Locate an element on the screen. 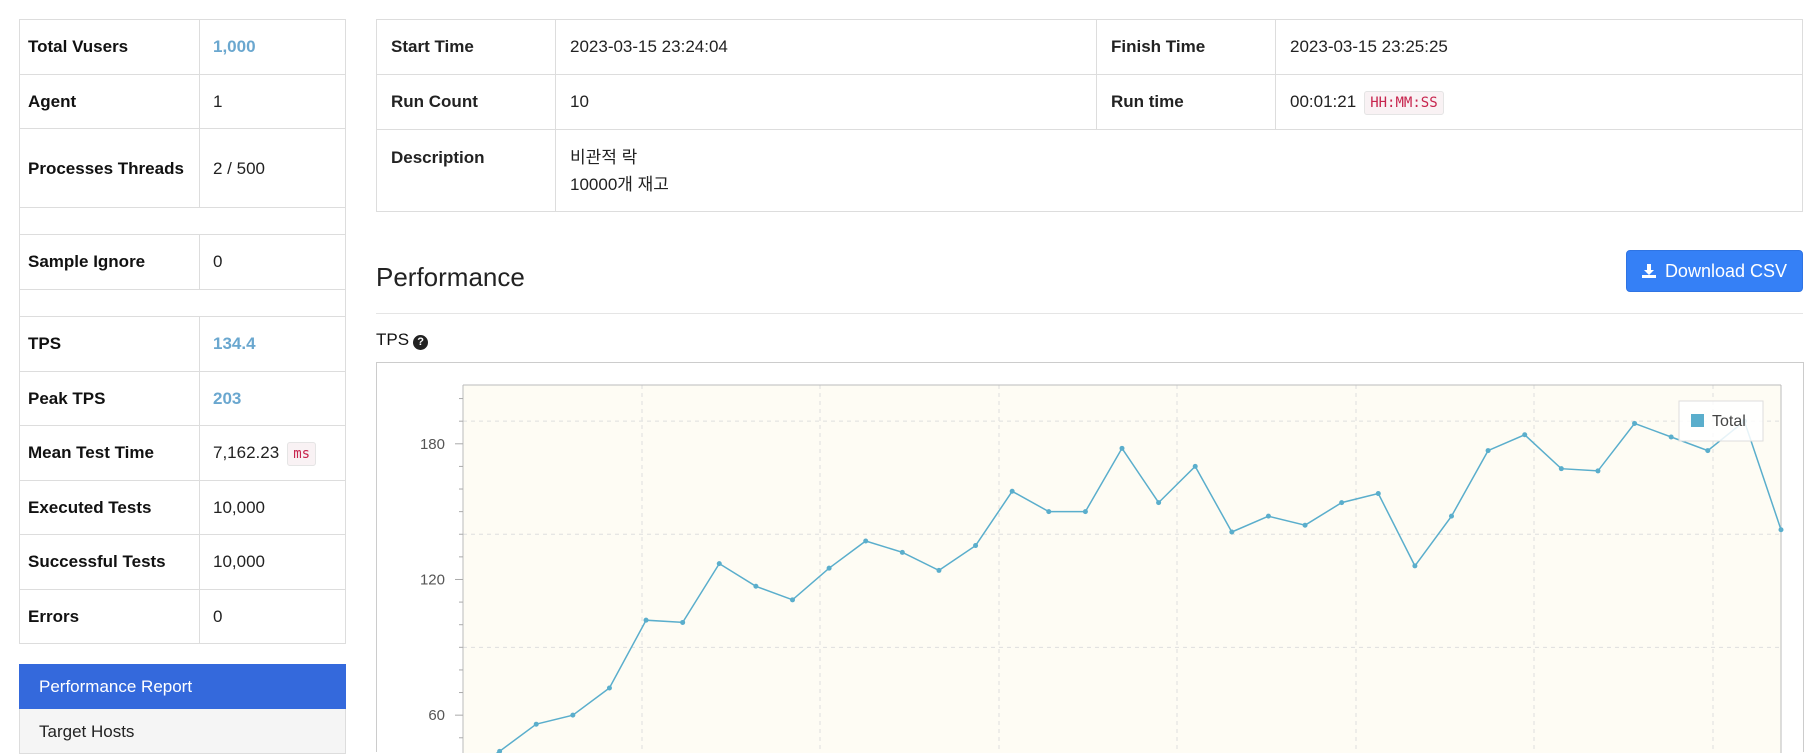 The width and height of the screenshot is (1807, 754). sample-ignore-value: 0 is located at coordinates (272, 262).